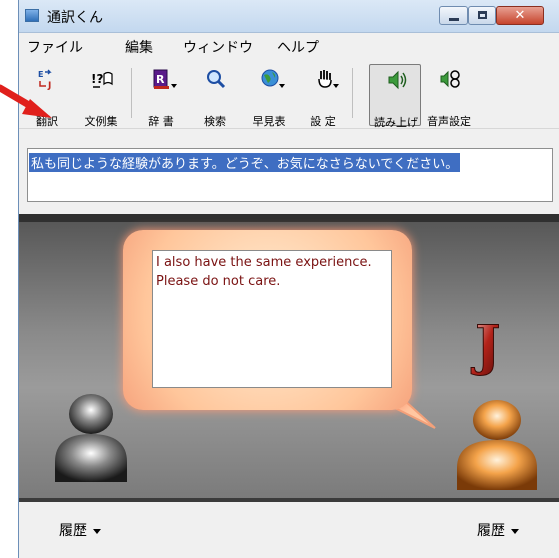 The height and width of the screenshot is (558, 559). What do you see at coordinates (282, 86) in the screenshot?
I see `quick-reference-dropdown-icon` at bounding box center [282, 86].